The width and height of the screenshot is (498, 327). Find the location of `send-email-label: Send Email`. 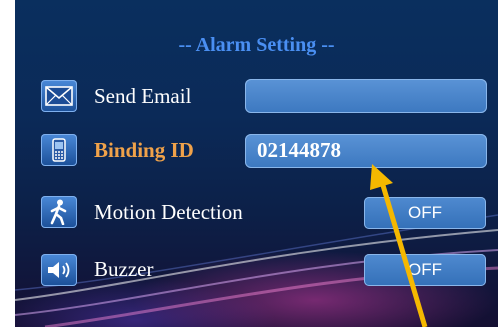

send-email-label: Send Email is located at coordinates (143, 96).